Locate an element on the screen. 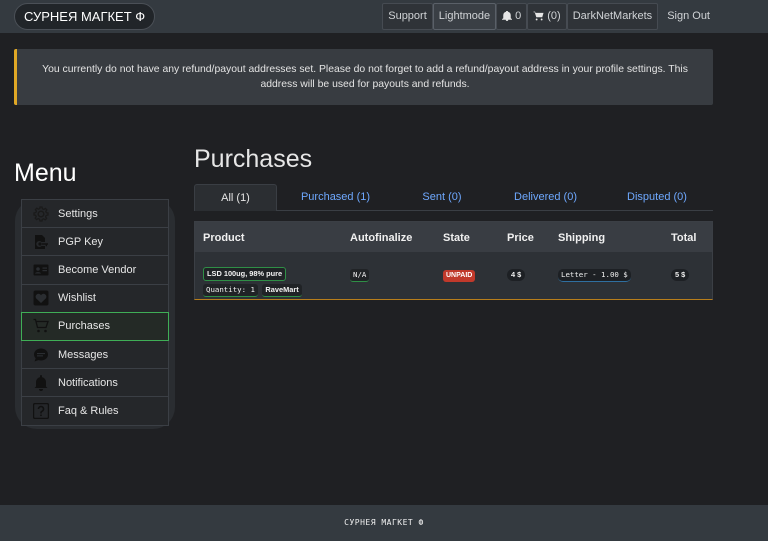 This screenshot has height=541, width=768. tab-purchased: Purchased (1) is located at coordinates (335, 197).